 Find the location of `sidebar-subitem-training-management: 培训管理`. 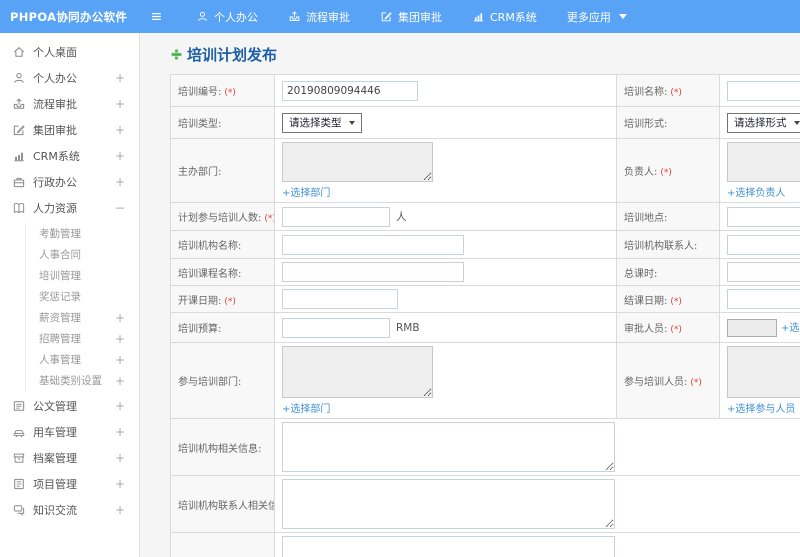

sidebar-subitem-training-management: 培训管理 is located at coordinates (82, 275).